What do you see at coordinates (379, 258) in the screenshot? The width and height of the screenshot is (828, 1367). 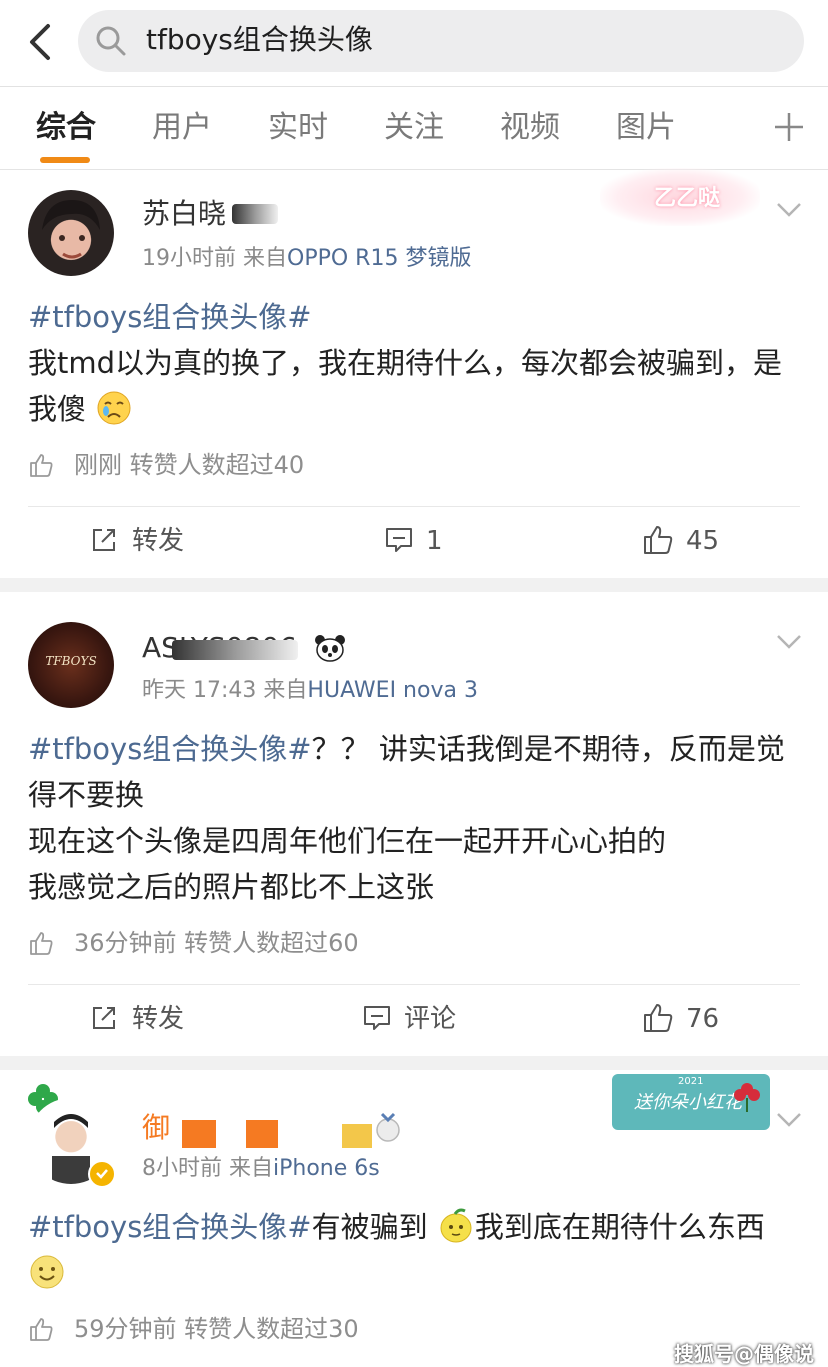 I see `source-device: OPPO R15 梦镜版` at bounding box center [379, 258].